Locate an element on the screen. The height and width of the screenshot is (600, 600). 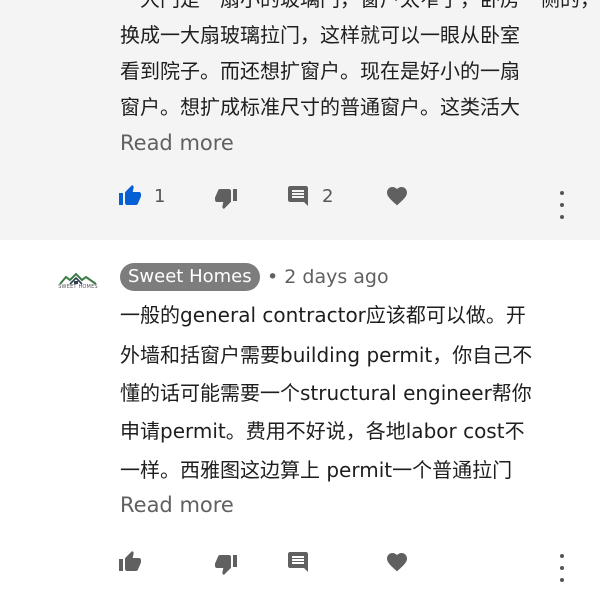
like-button: 1 is located at coordinates (141, 196).